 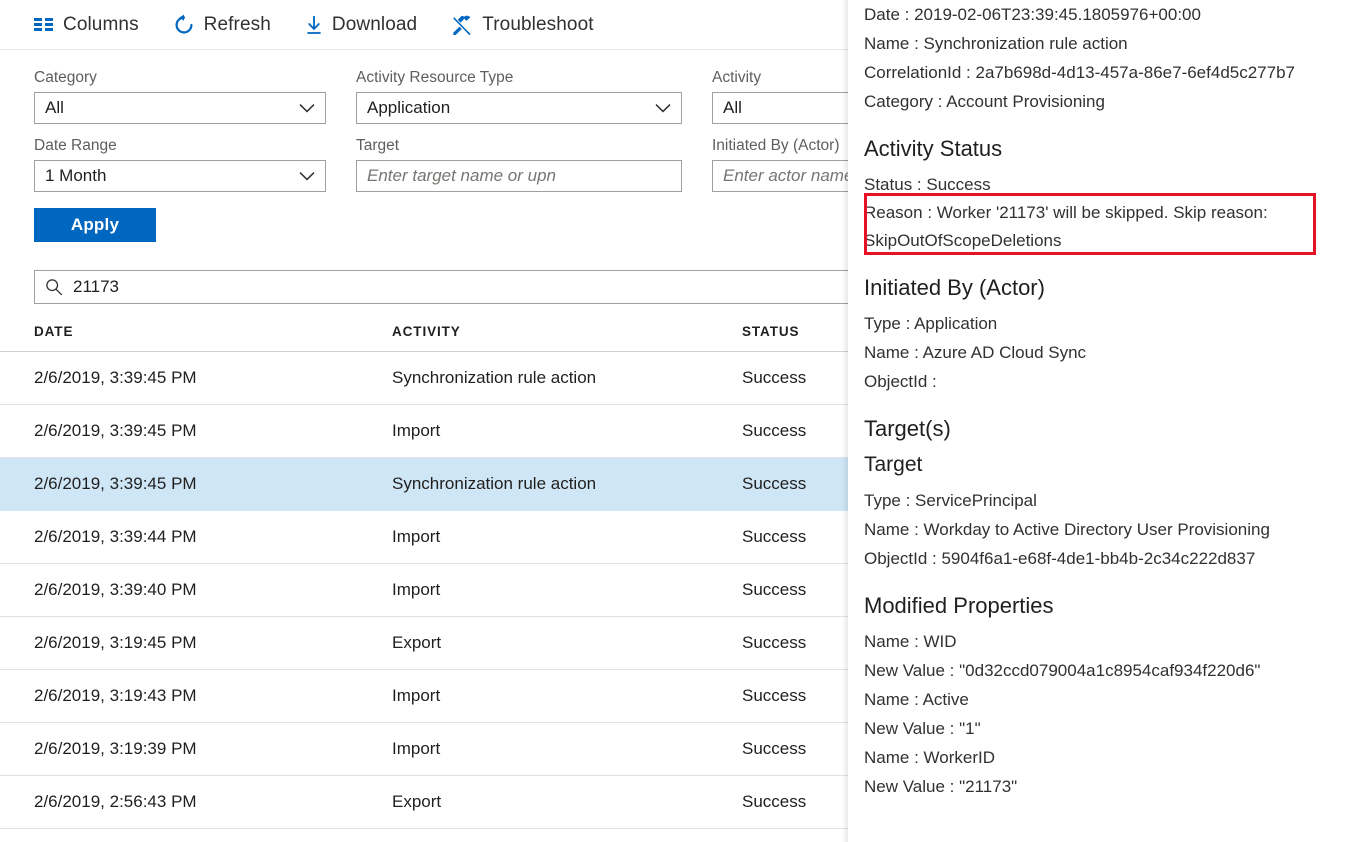 I want to click on download-button: Download, so click(x=361, y=25).